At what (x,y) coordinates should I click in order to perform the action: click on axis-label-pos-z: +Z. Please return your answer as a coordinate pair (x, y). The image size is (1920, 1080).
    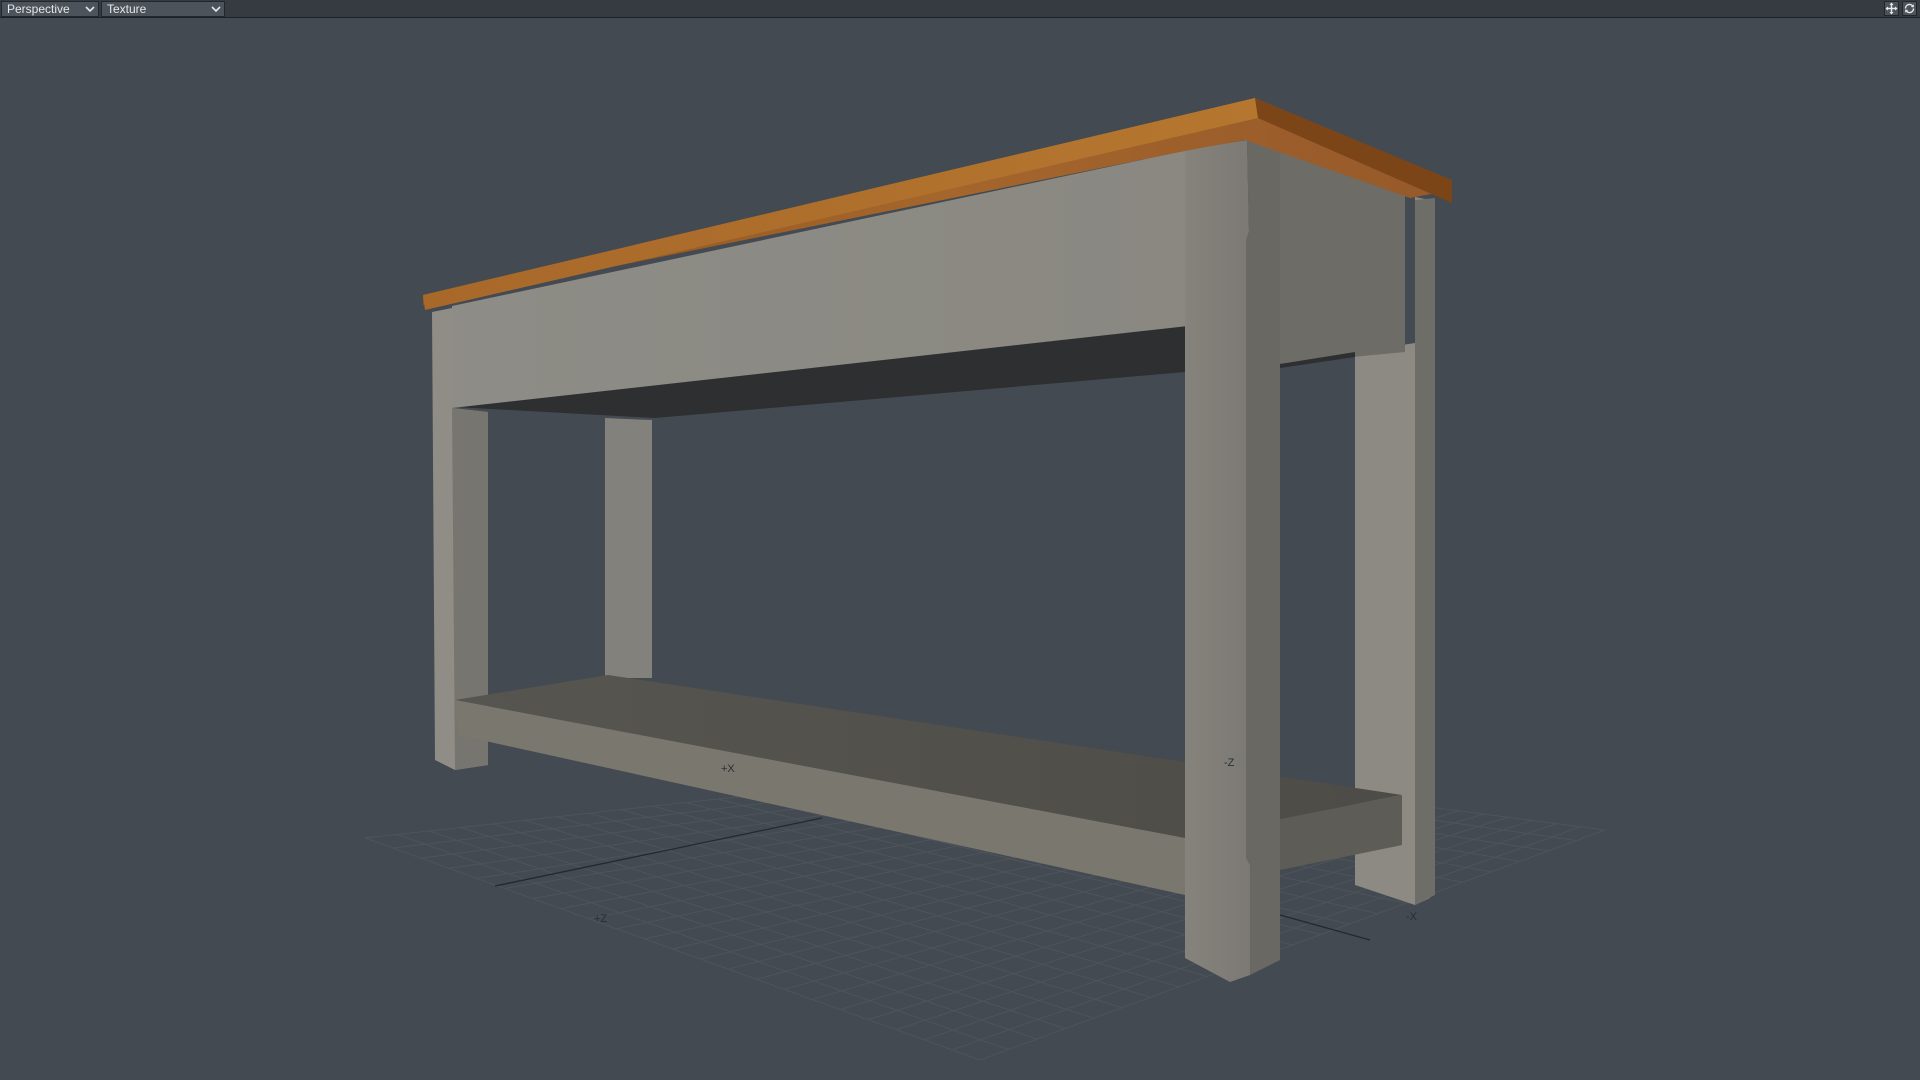
    Looking at the image, I should click on (600, 919).